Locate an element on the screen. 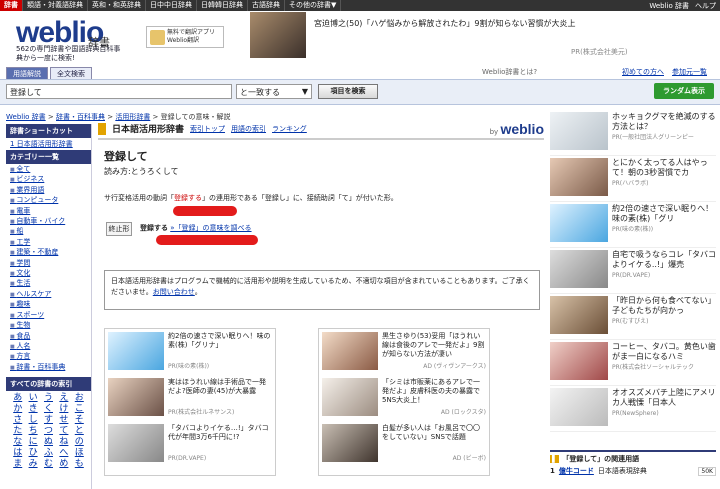  kana-link: な is located at coordinates (17, 442).